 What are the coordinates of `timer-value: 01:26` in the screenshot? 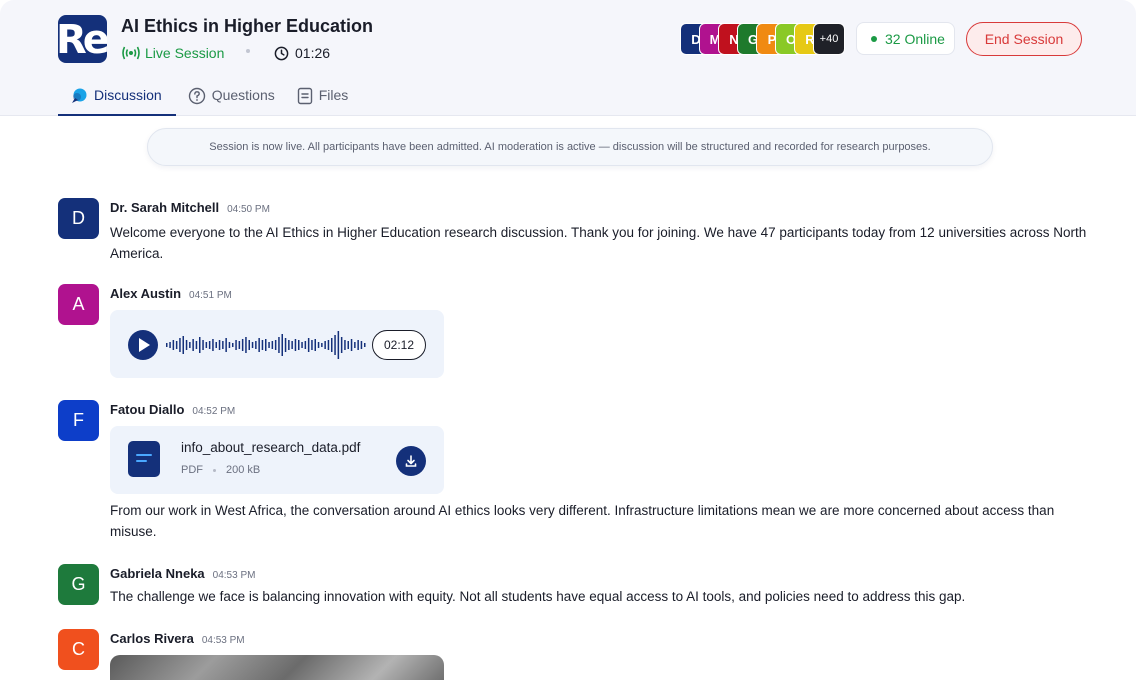 It's located at (313, 53).